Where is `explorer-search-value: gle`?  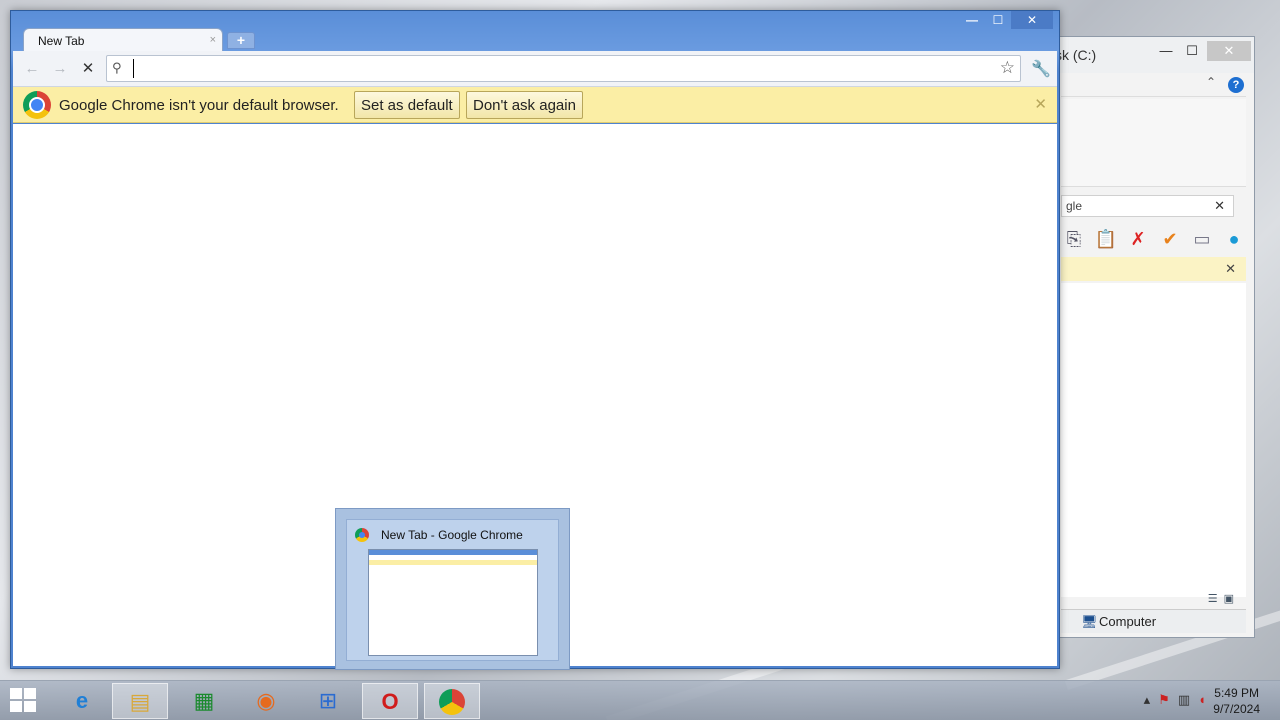
explorer-search-value: gle is located at coordinates (1074, 206).